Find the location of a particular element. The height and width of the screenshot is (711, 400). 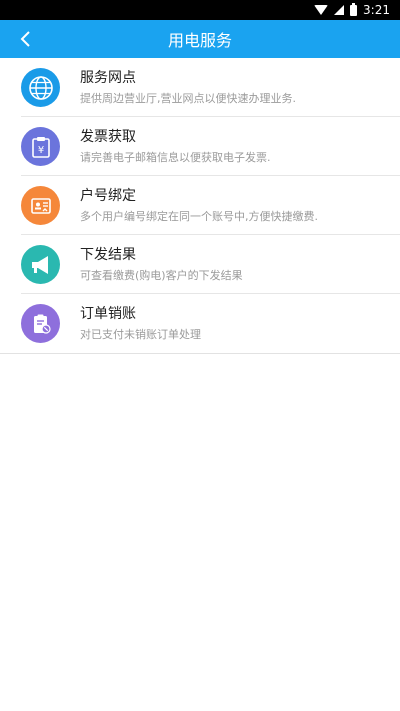

status-time: 3:21 is located at coordinates (376, 10).